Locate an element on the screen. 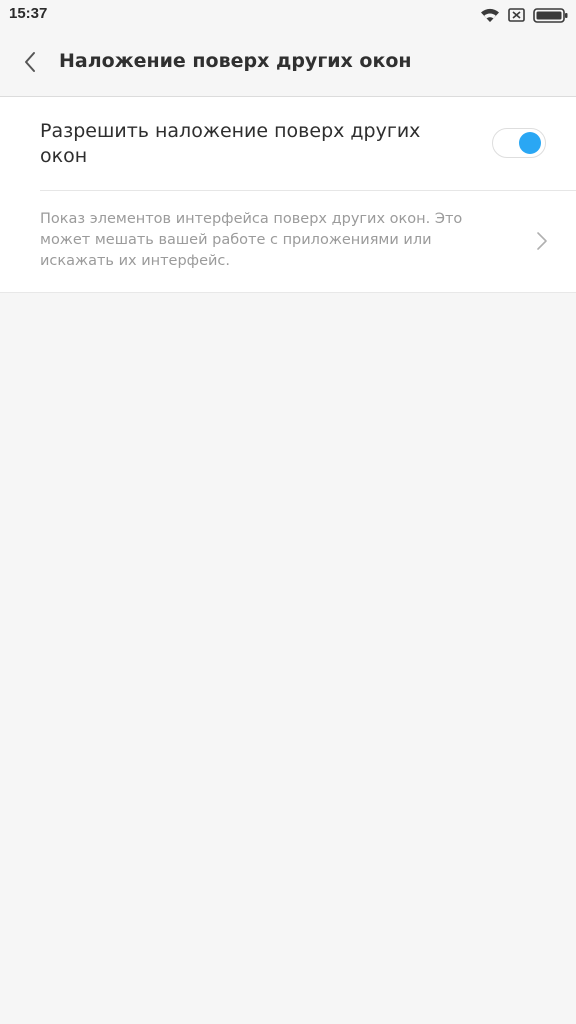 The width and height of the screenshot is (576, 1024). header: Наложение поверх других окон is located at coordinates (288, 63).